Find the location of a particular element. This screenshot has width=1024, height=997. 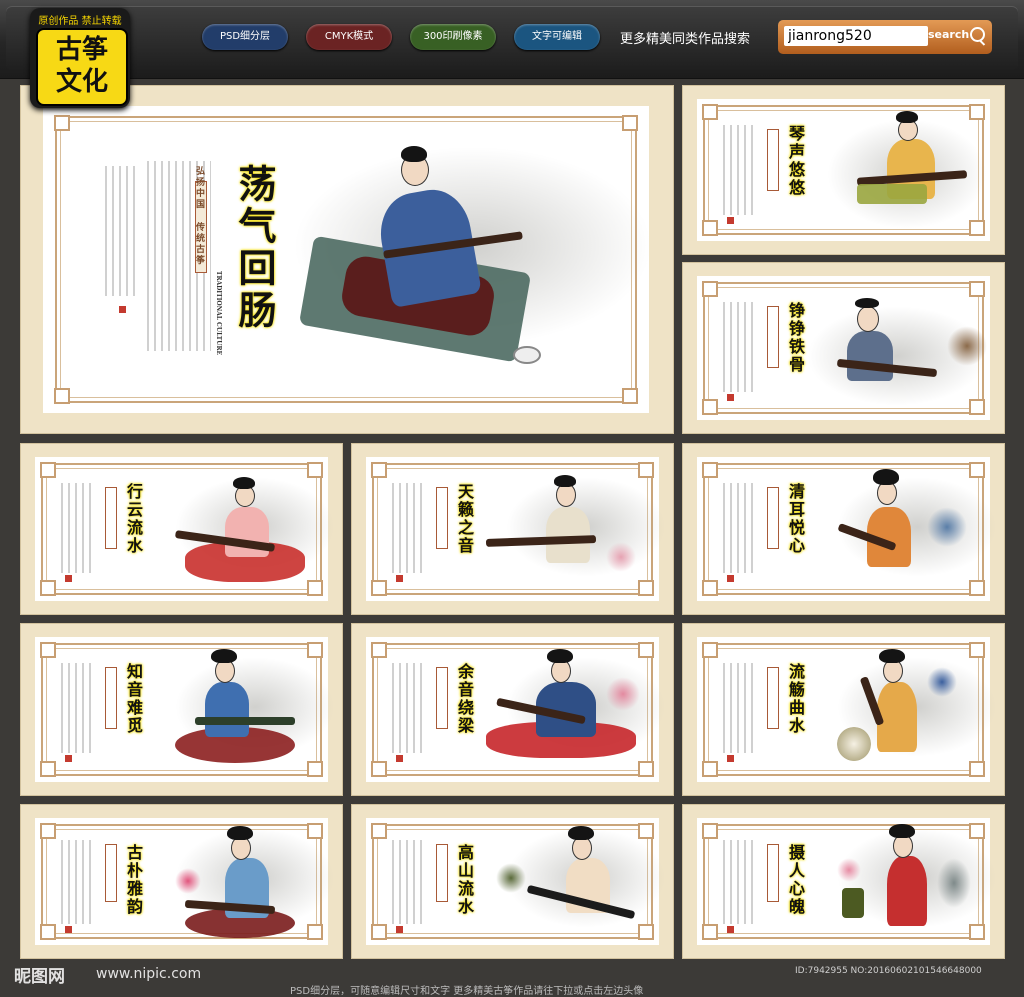

hero-english-caption: TRADITIONAL CULTURE is located at coordinates (218, 313).